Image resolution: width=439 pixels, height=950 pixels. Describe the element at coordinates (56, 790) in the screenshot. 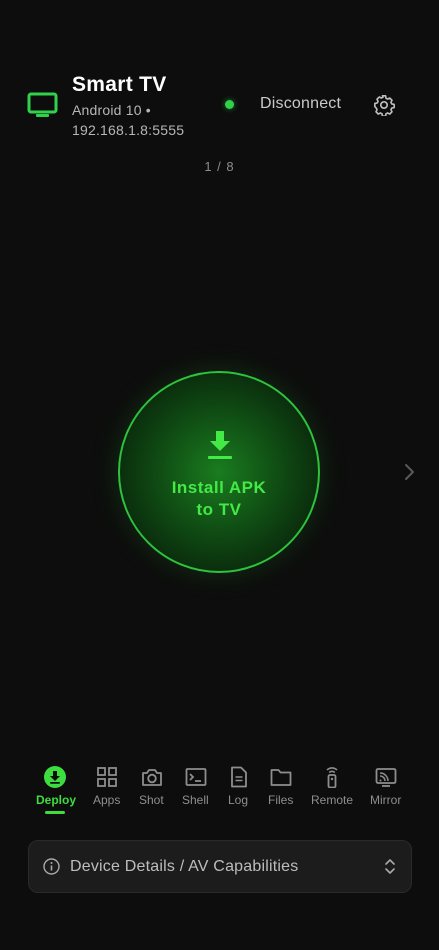

I see `tab-deploy: Deploy` at that location.